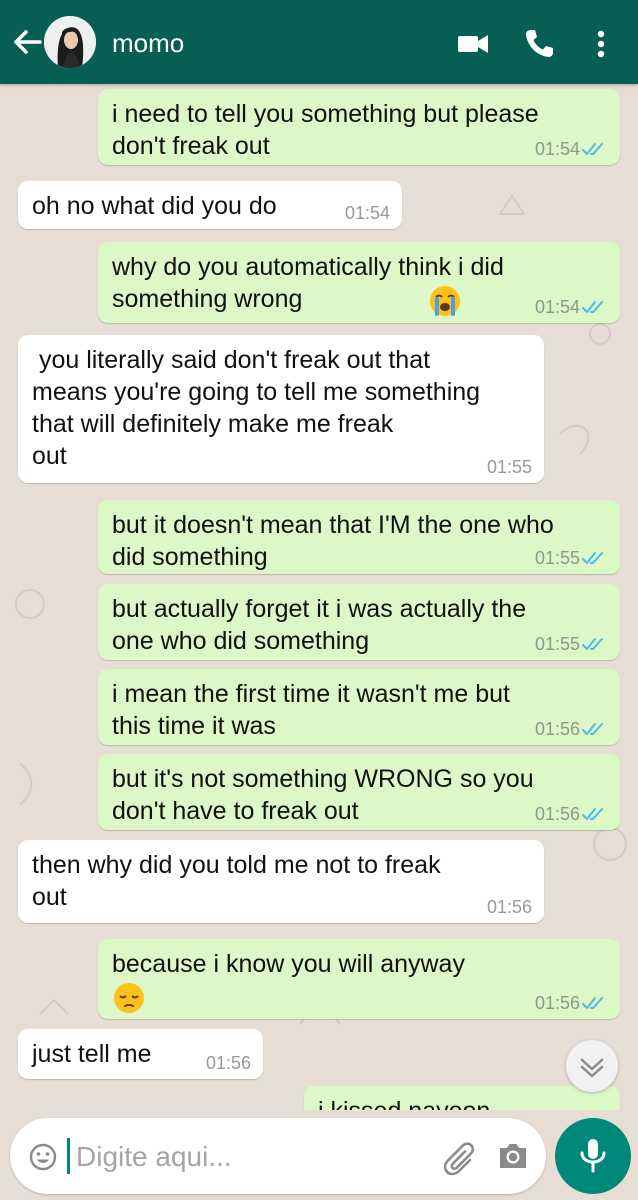  I want to click on scroll-to-bottom-button, so click(592, 1066).